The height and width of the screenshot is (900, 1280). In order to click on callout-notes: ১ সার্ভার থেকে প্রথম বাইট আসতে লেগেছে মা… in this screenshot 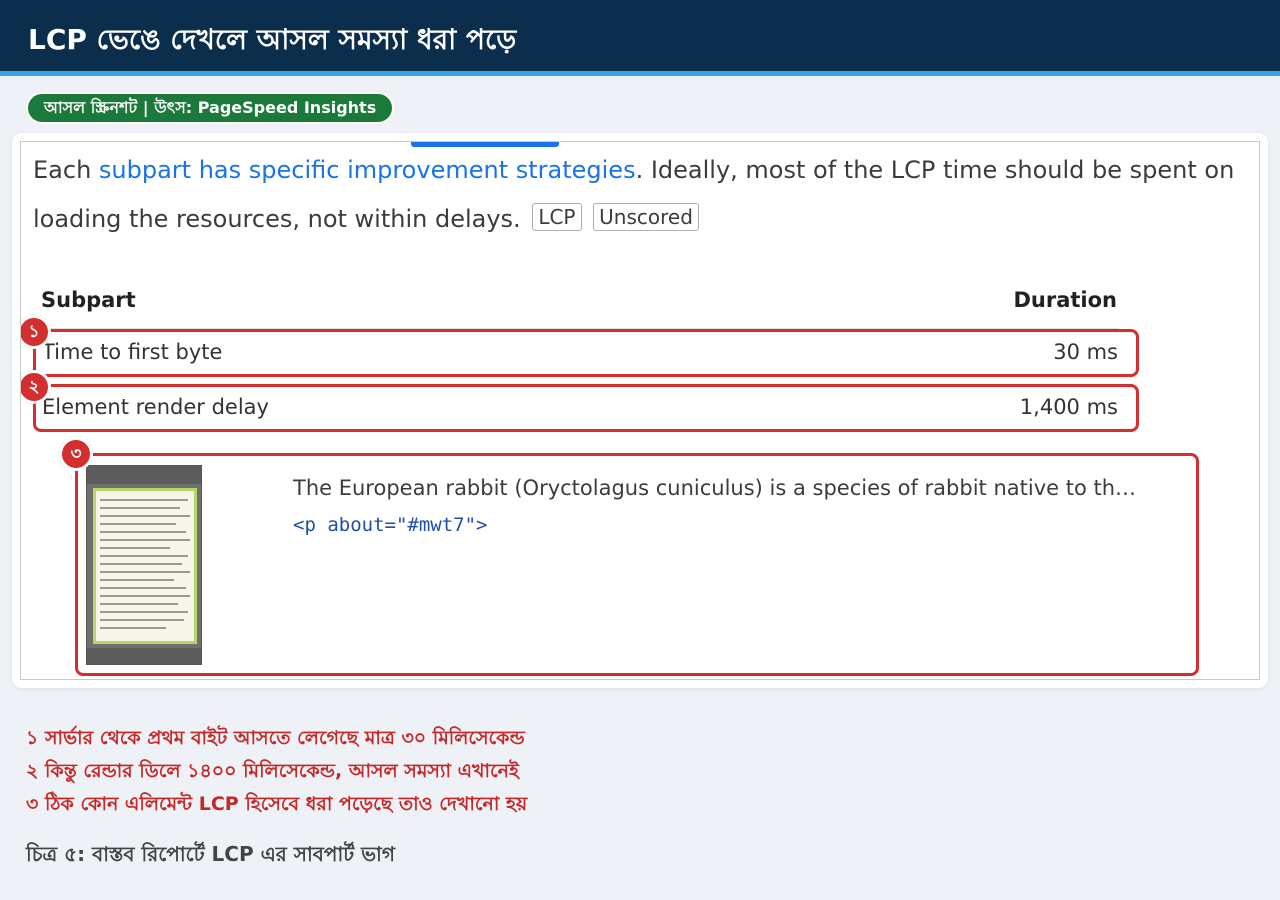, I will do `click(276, 771)`.